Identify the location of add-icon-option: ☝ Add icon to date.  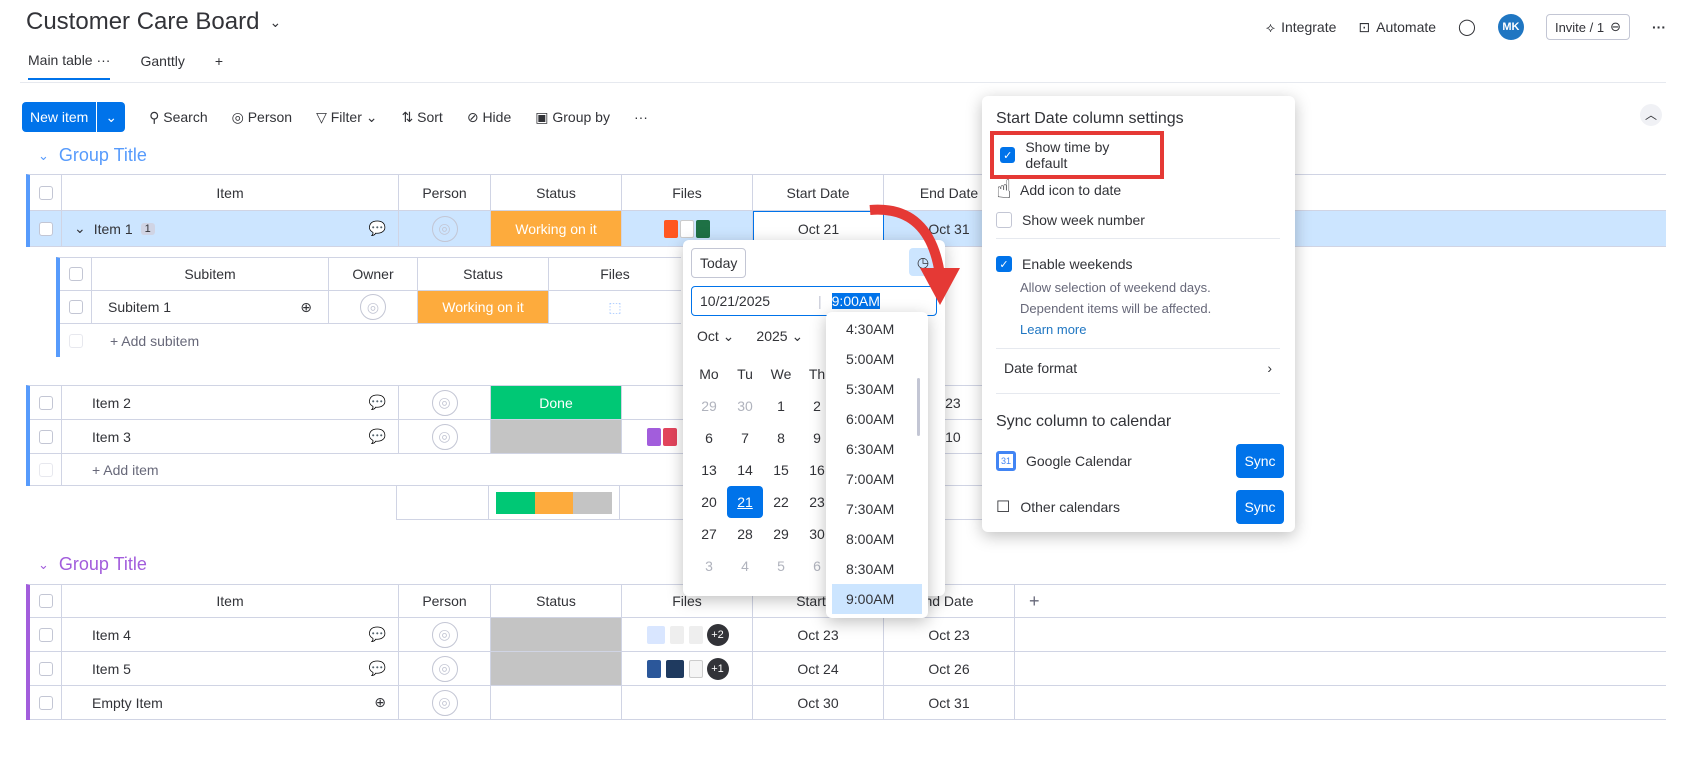
(1058, 189).